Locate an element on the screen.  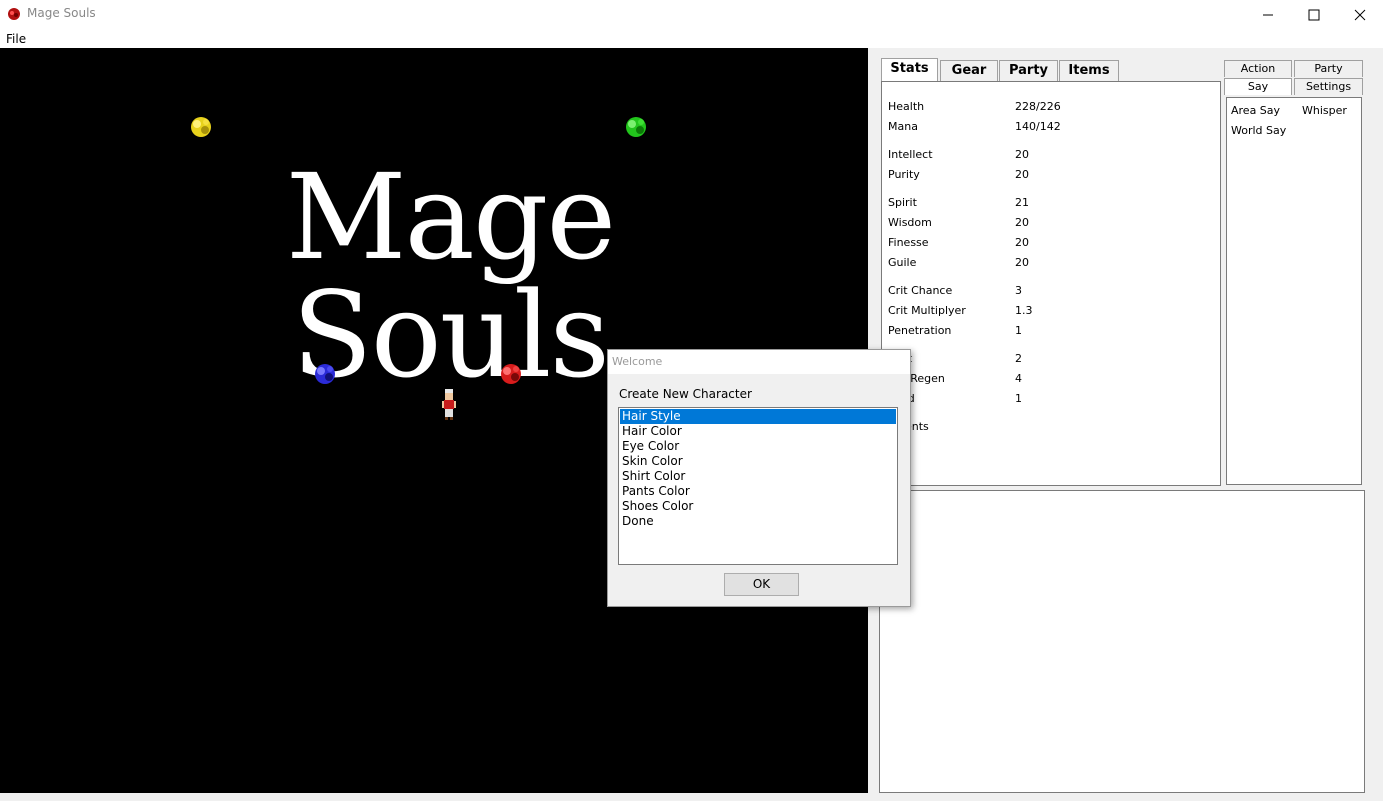
stat-value: 21 is located at coordinates (1022, 202).